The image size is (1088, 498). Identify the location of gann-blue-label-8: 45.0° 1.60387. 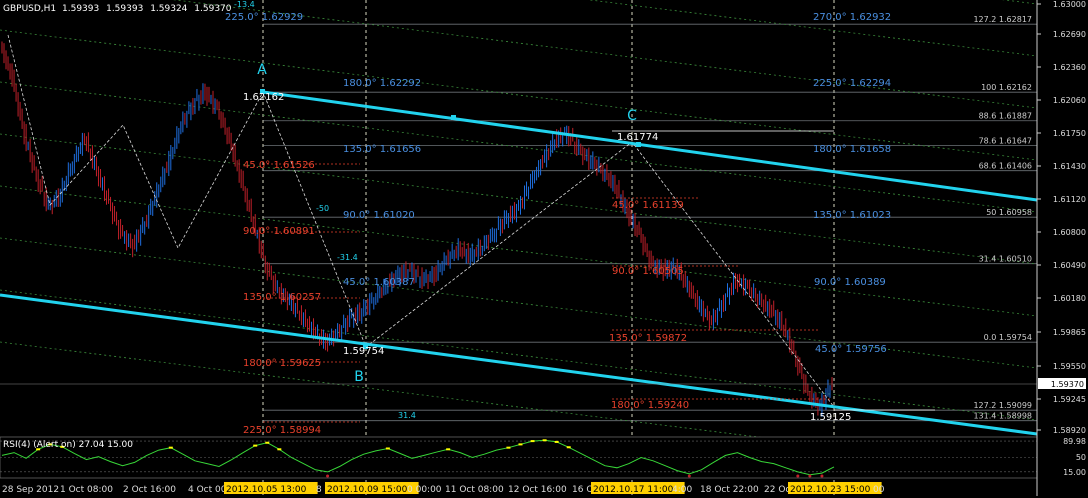
(379, 282).